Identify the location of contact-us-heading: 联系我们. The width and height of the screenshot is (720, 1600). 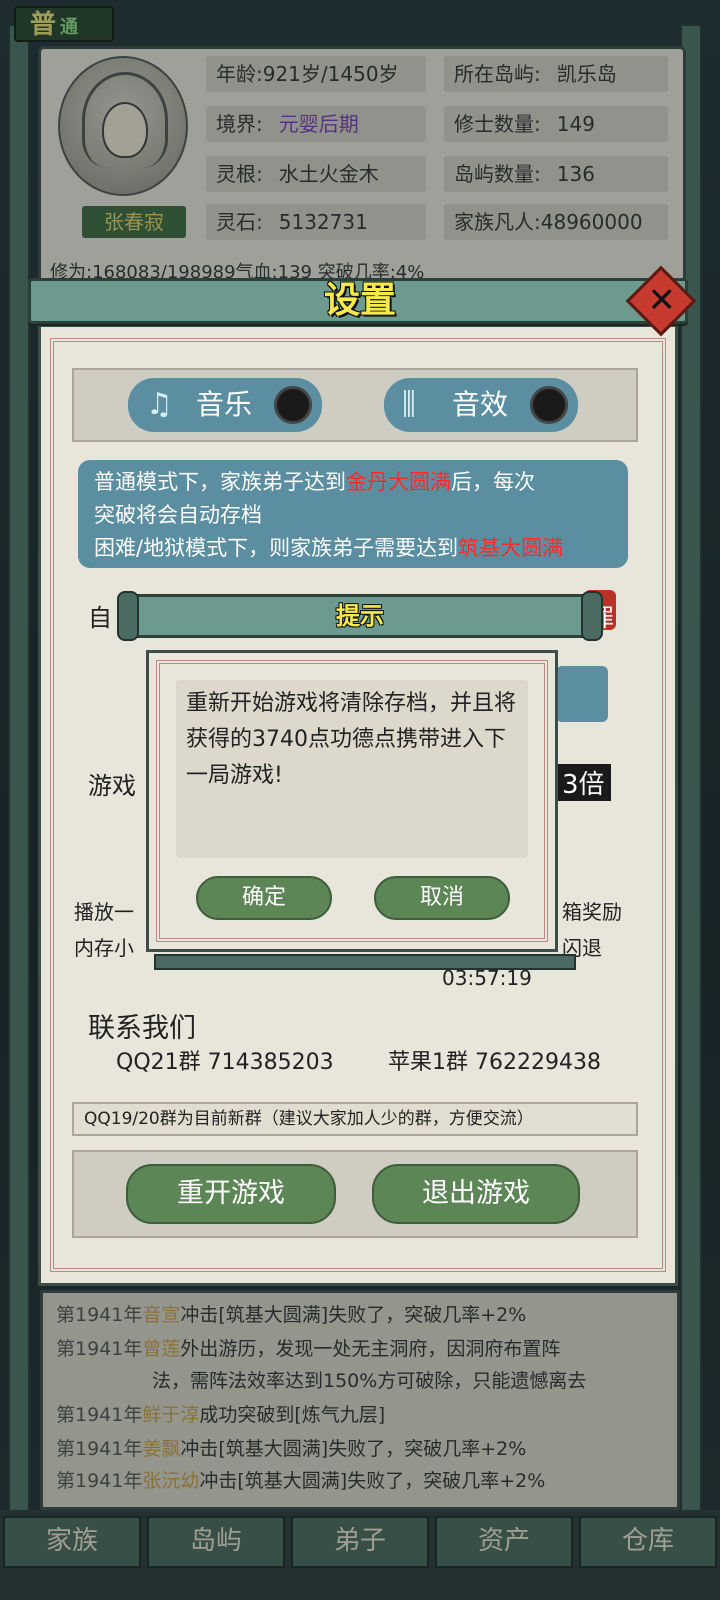
(142, 1028).